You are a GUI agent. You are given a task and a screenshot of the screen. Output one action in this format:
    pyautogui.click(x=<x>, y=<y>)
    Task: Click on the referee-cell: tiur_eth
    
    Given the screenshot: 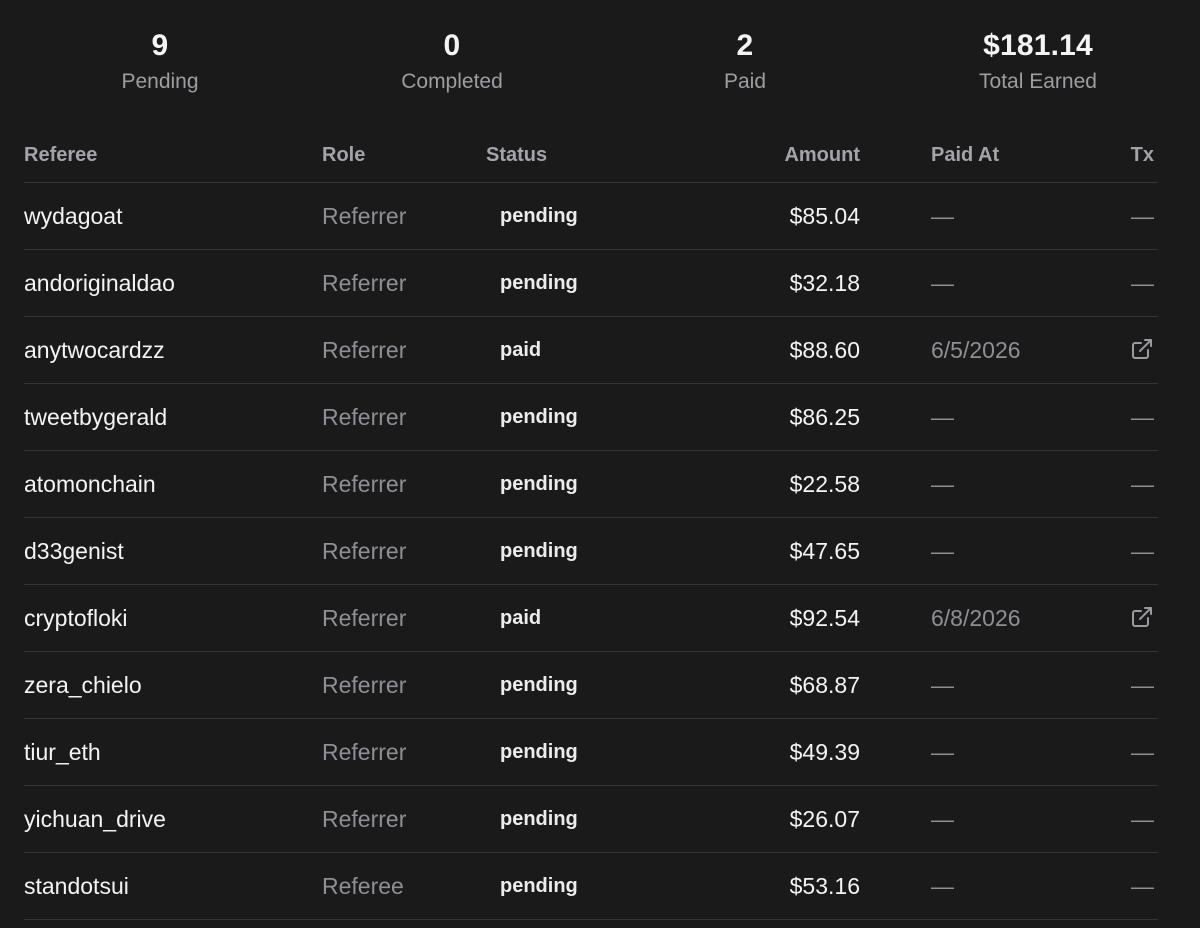 What is the action you would take?
    pyautogui.click(x=62, y=752)
    